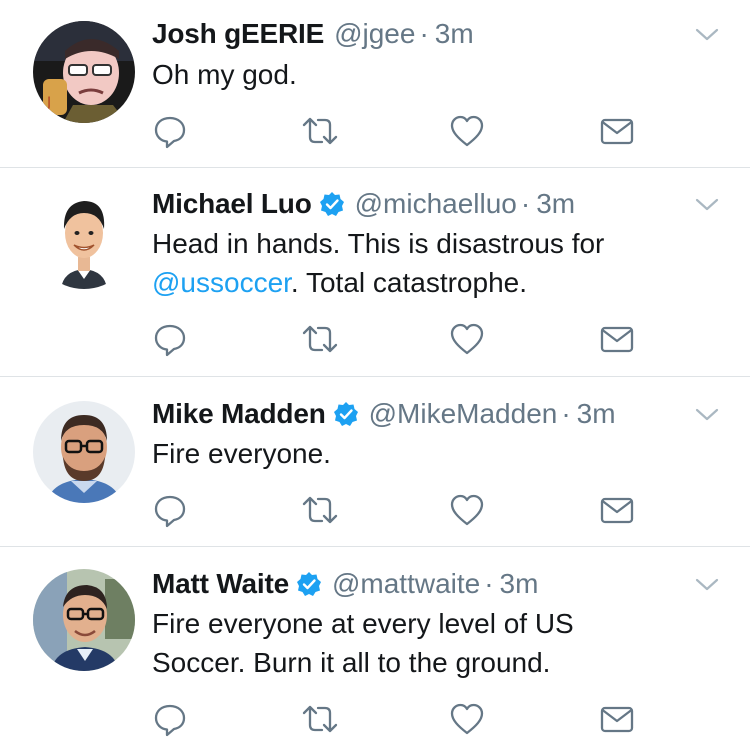 The height and width of the screenshot is (750, 750). I want to click on author-name: Matt Waite, so click(220, 584).